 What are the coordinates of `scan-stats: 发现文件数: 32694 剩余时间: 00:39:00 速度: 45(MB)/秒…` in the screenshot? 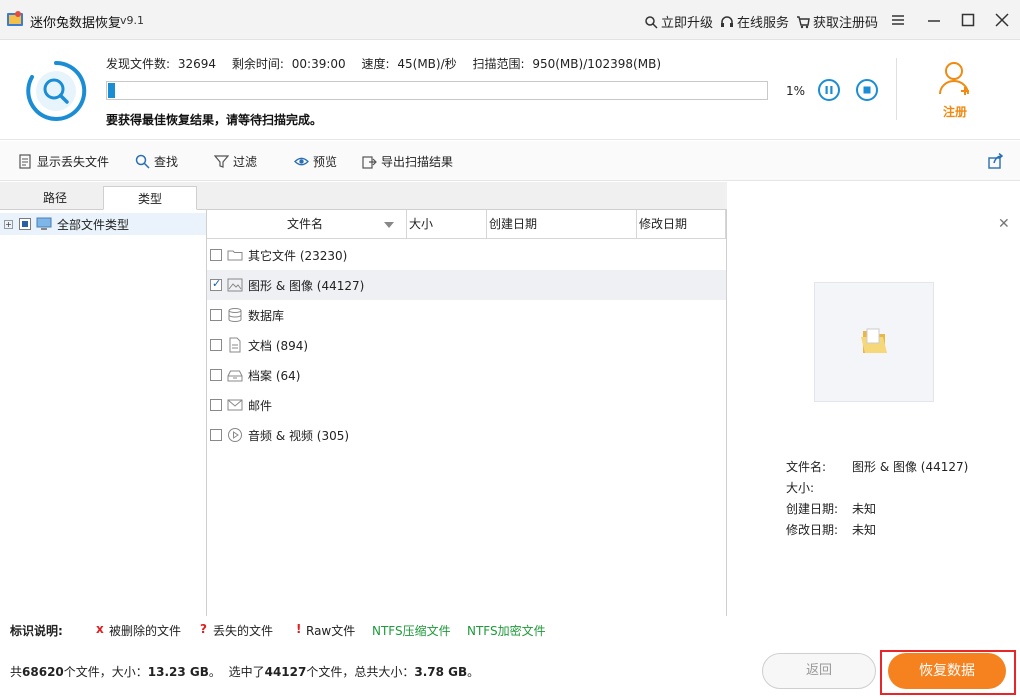 It's located at (389, 63).